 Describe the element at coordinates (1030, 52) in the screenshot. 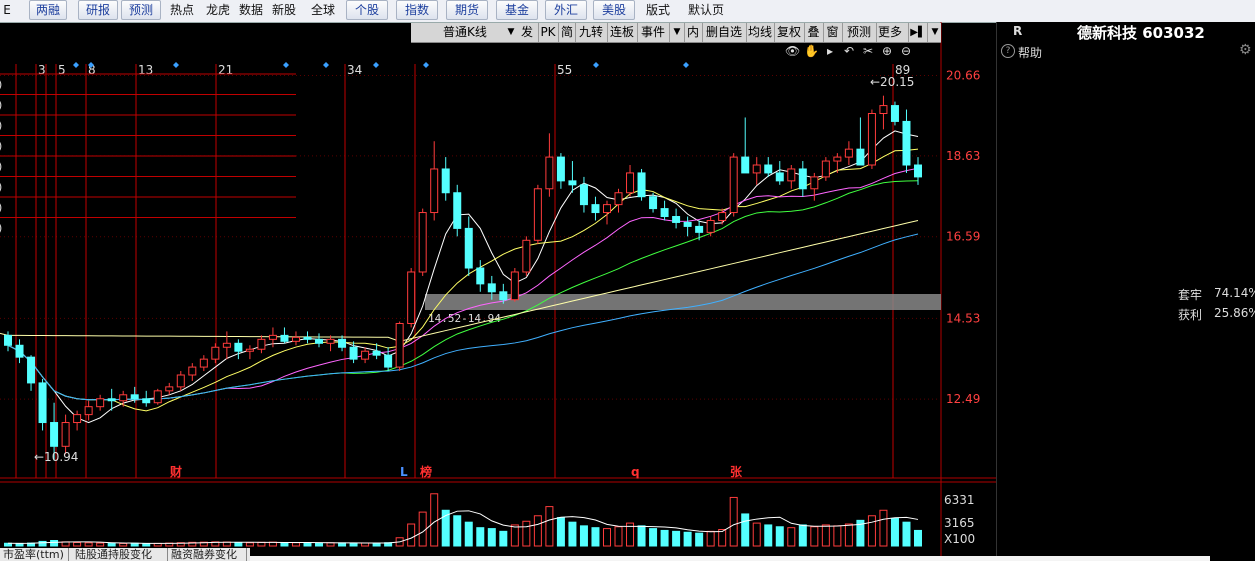

I see `help-link: 帮助` at that location.